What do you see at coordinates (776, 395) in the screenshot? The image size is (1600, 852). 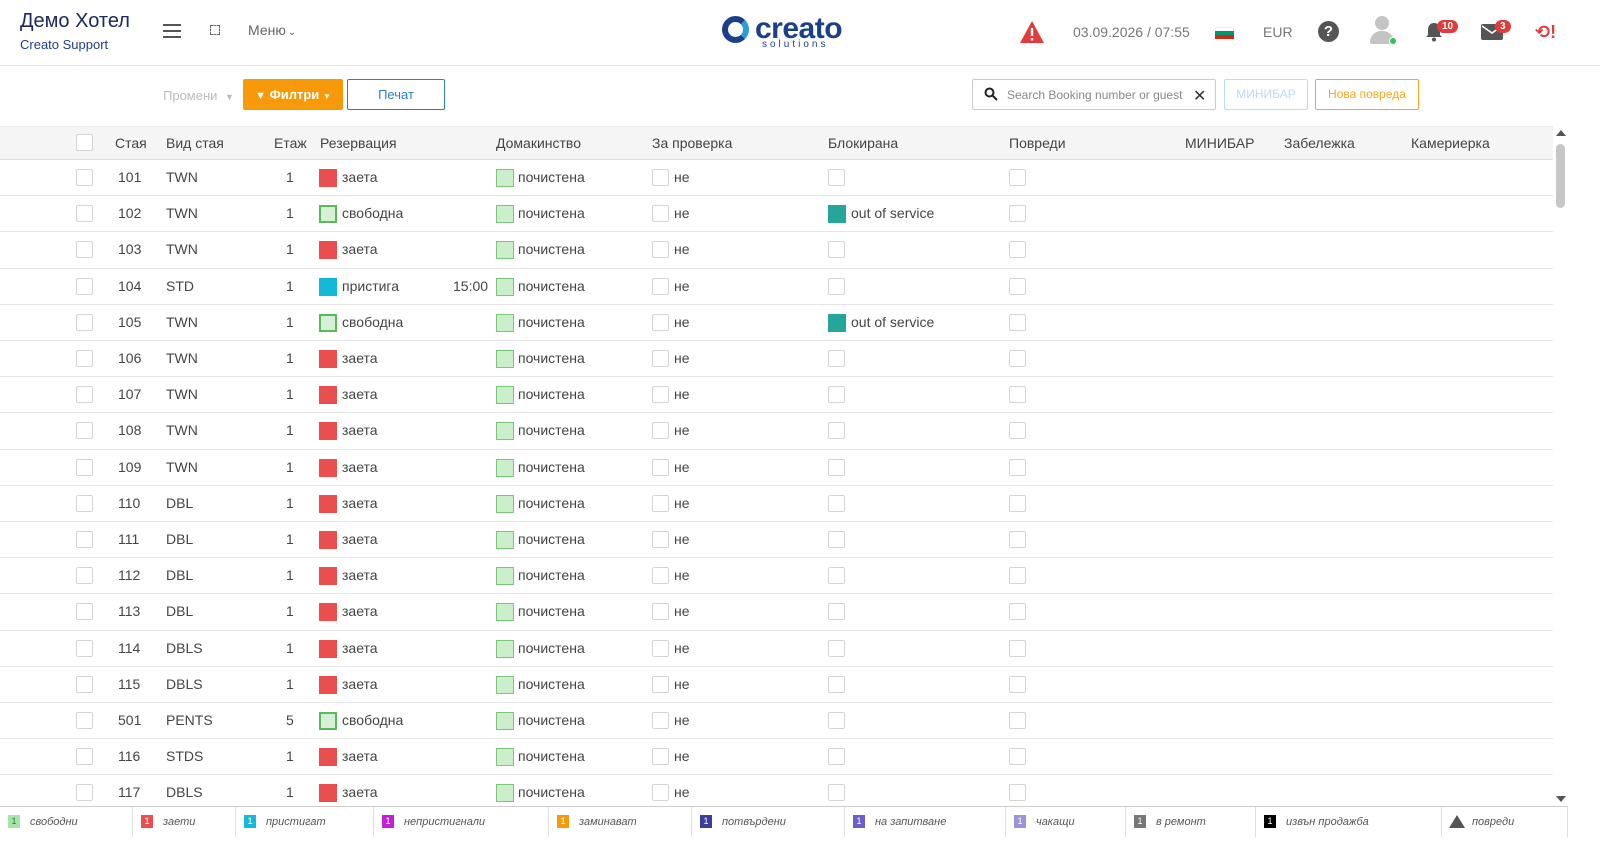 I see `table-row: 107 TWN 1 заета почистена не` at bounding box center [776, 395].